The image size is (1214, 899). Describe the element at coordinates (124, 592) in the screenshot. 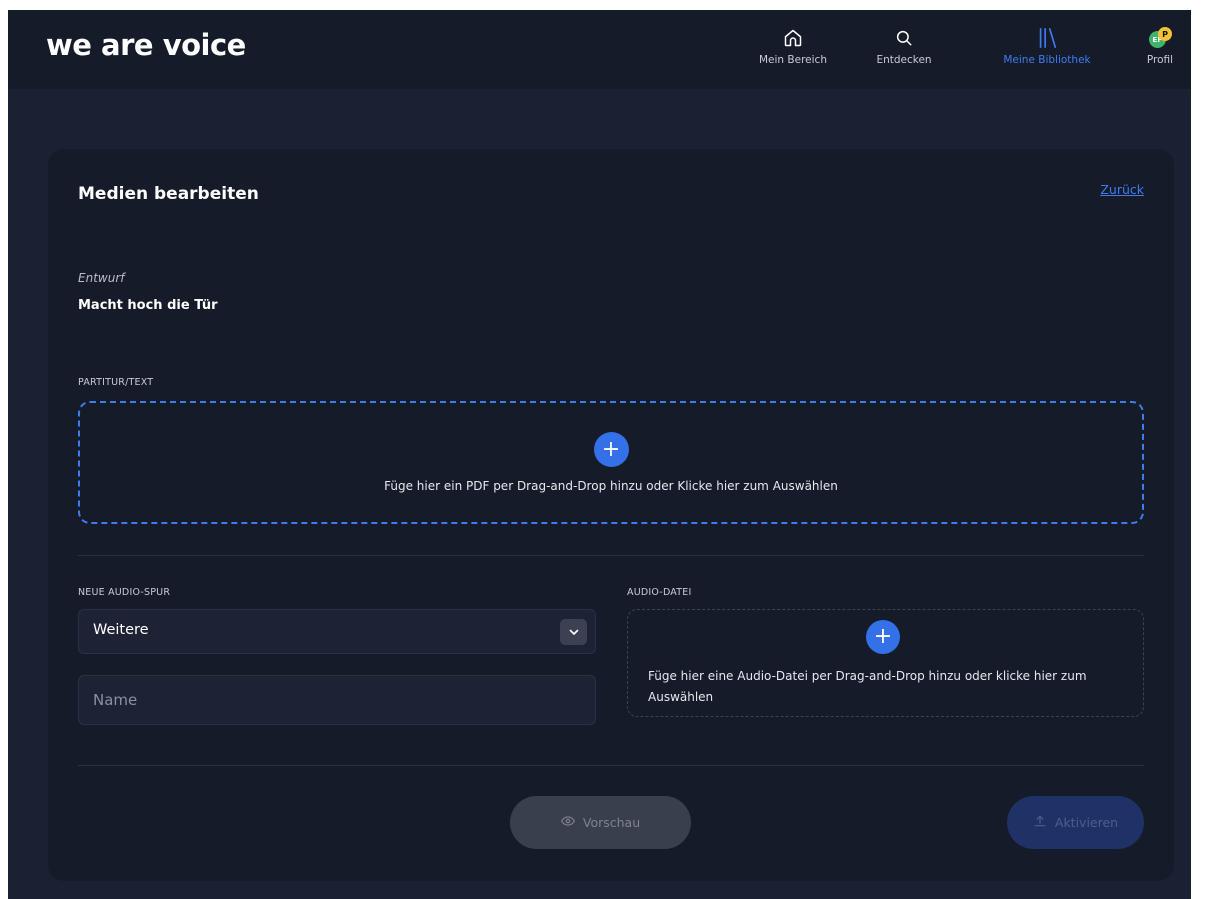

I see `audio-track-label: NEUE AUDIO-SPUR` at that location.